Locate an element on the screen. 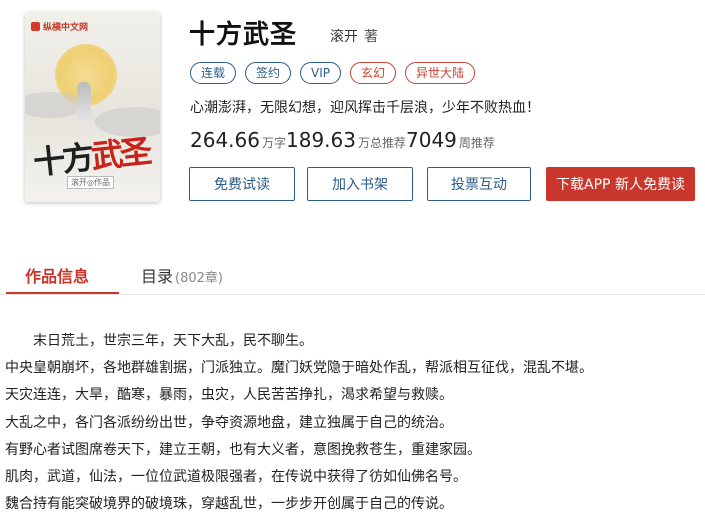 The width and height of the screenshot is (705, 526). tag-signed: 签约 is located at coordinates (268, 73).